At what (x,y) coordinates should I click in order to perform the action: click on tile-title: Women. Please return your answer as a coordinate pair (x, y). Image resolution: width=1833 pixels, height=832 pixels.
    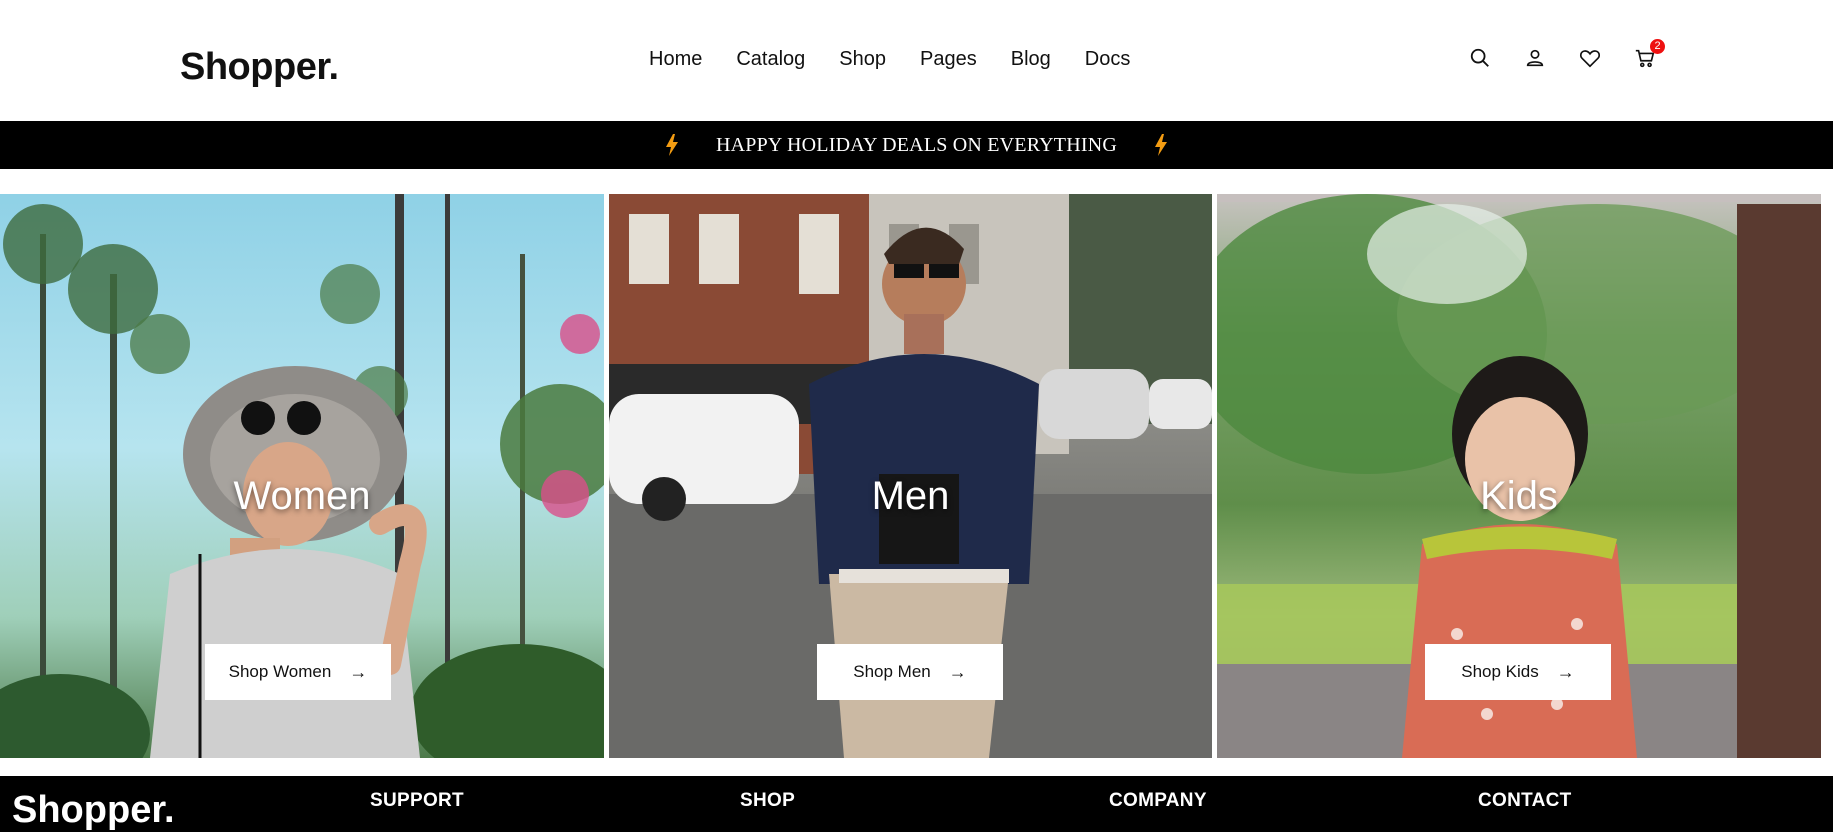
    Looking at the image, I should click on (302, 496).